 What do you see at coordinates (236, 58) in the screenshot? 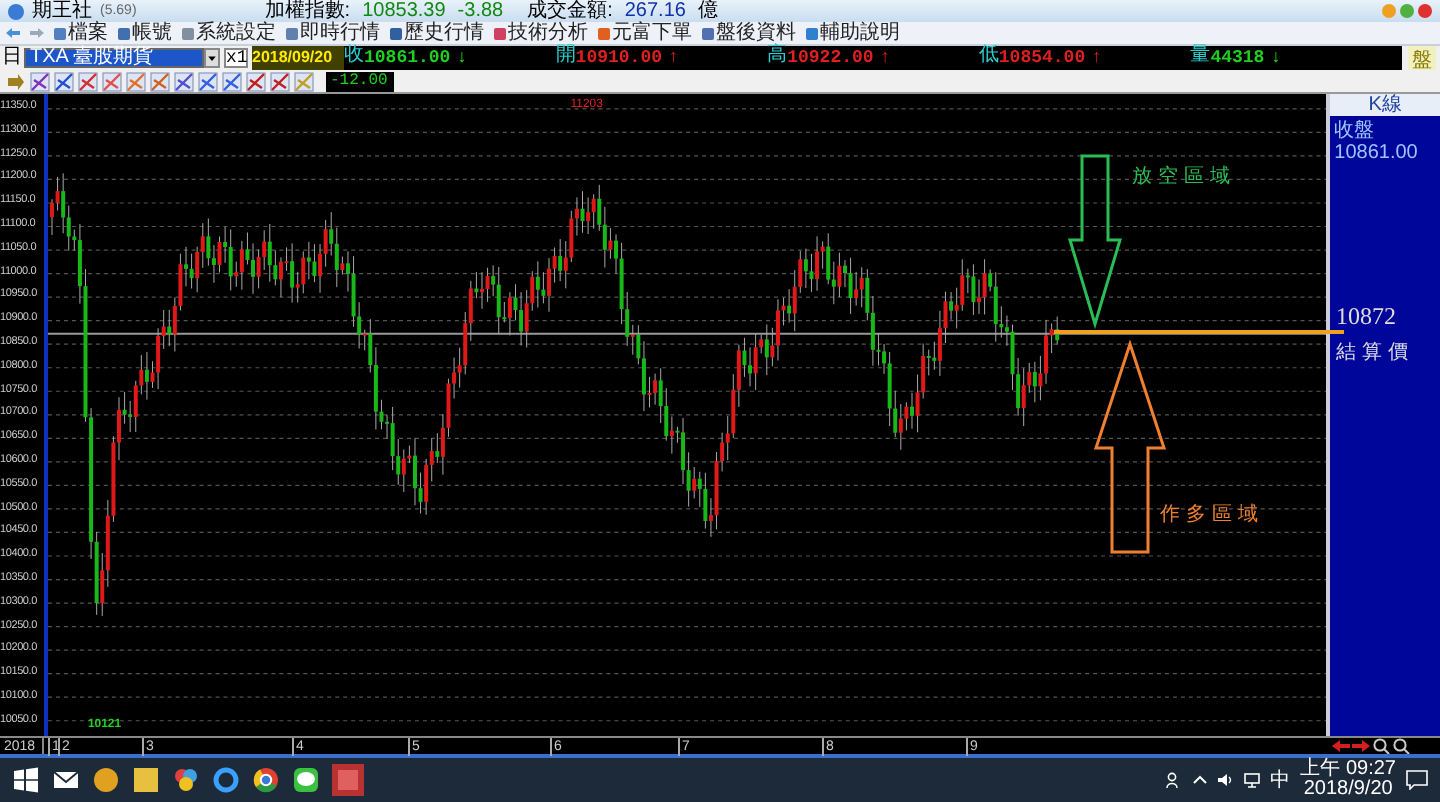
I see `multiplier-dropdown: x1` at bounding box center [236, 58].